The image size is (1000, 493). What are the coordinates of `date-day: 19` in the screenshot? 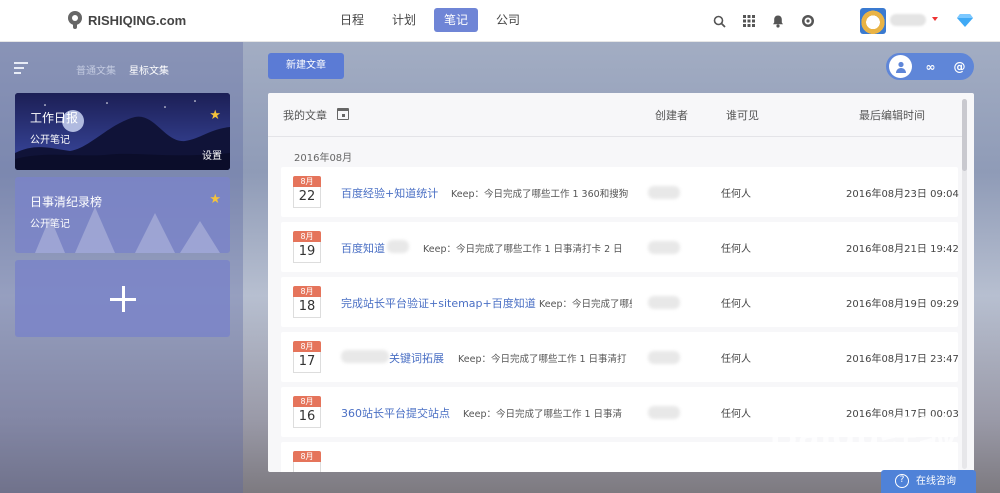 It's located at (307, 252).